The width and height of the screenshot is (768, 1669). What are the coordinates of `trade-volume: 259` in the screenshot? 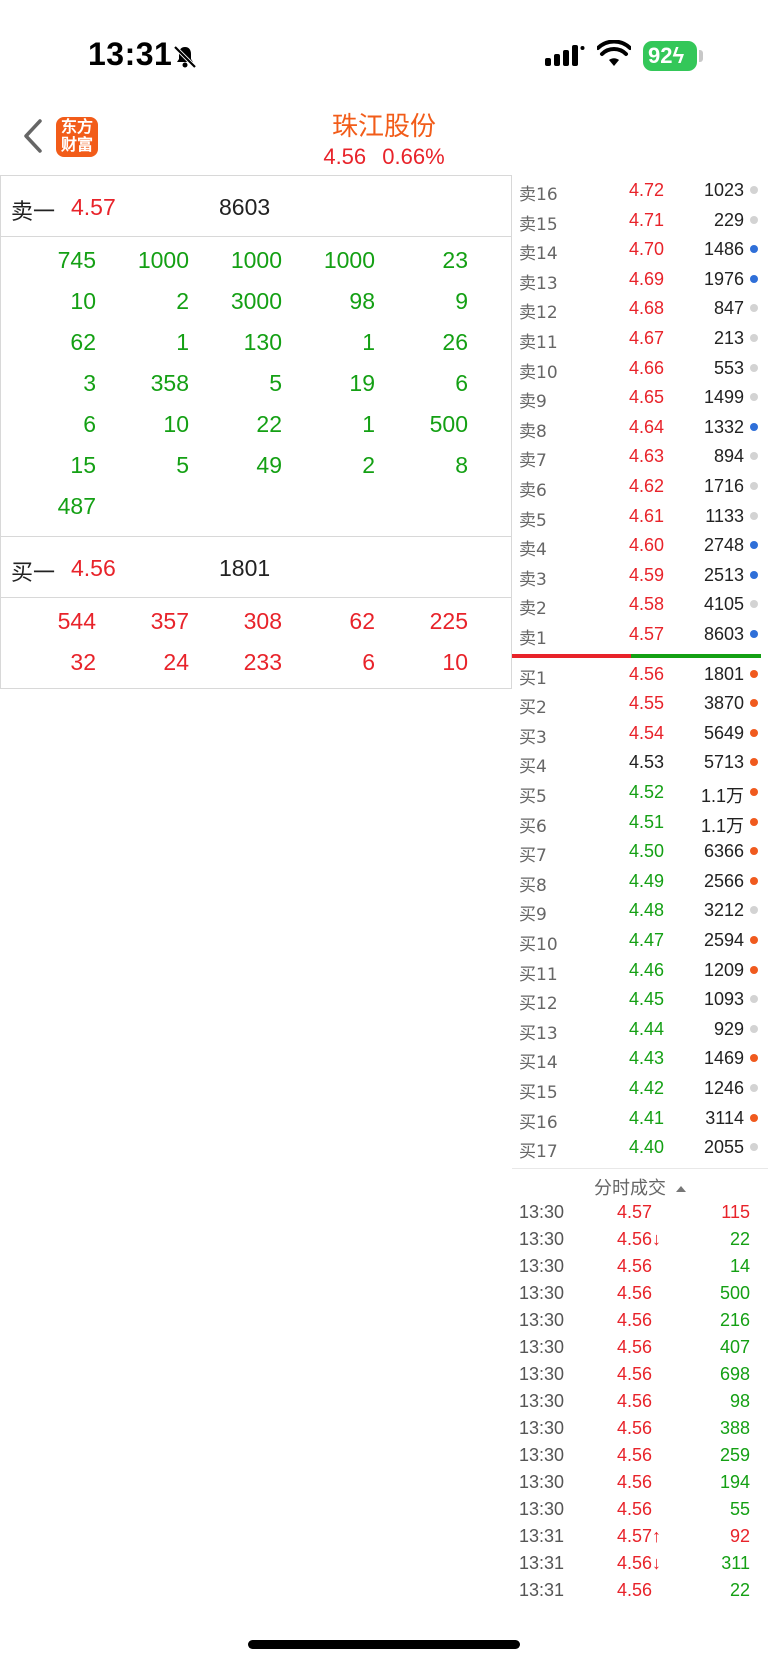 It's located at (734, 1455).